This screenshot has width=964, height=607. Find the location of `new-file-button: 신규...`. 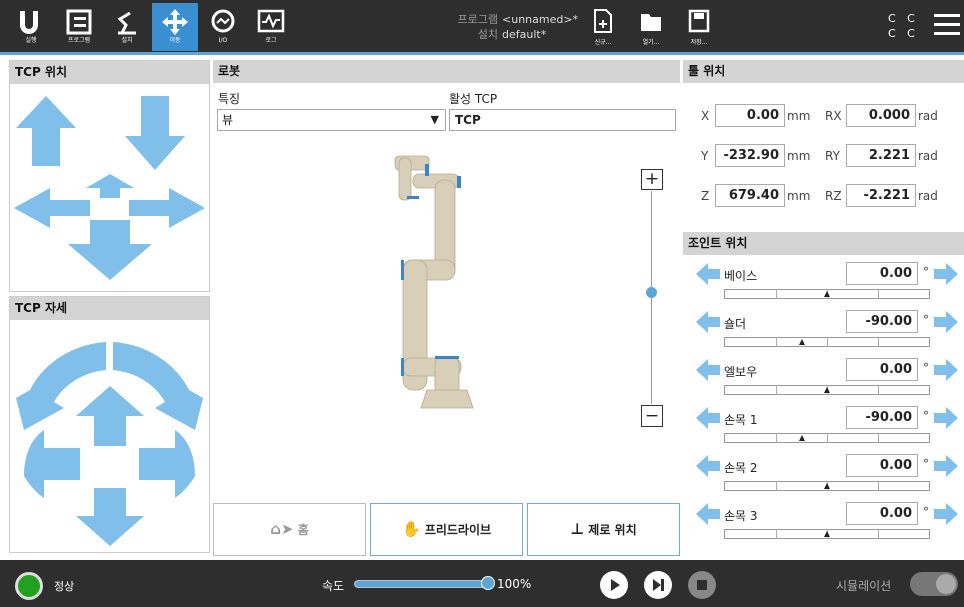

new-file-button: 신규... is located at coordinates (603, 29).